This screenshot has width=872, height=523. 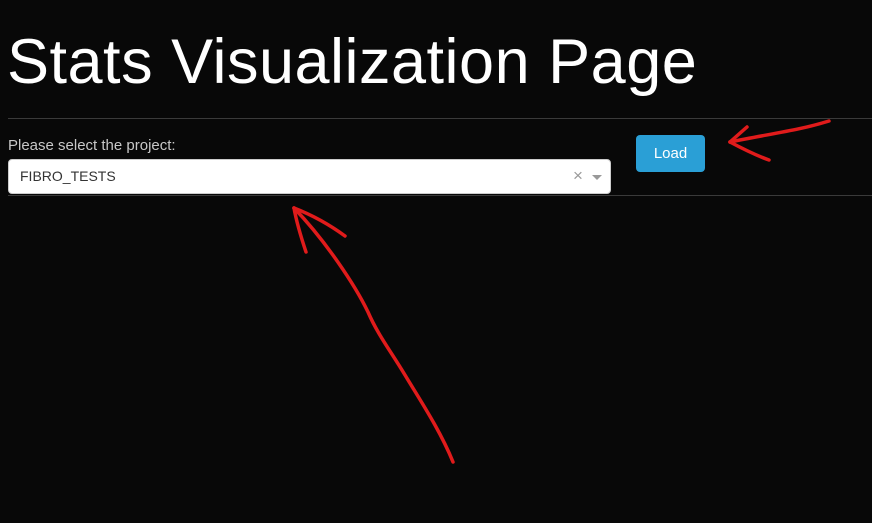 What do you see at coordinates (373, 335) in the screenshot?
I see `annotation-arrow-to-project-select` at bounding box center [373, 335].